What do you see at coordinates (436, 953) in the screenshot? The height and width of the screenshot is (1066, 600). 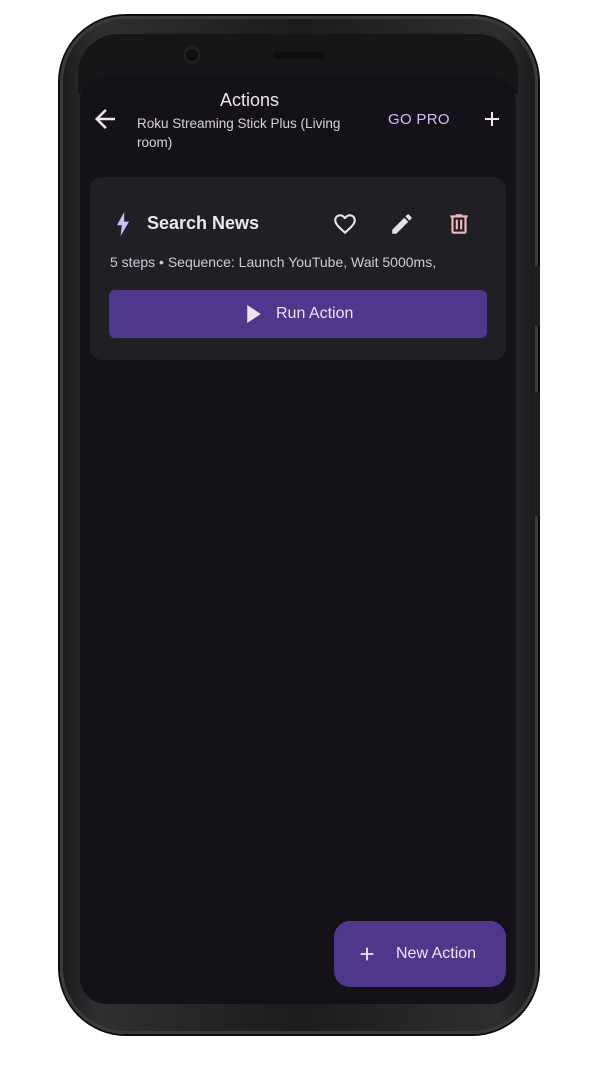 I see `new-action-label: New Action` at bounding box center [436, 953].